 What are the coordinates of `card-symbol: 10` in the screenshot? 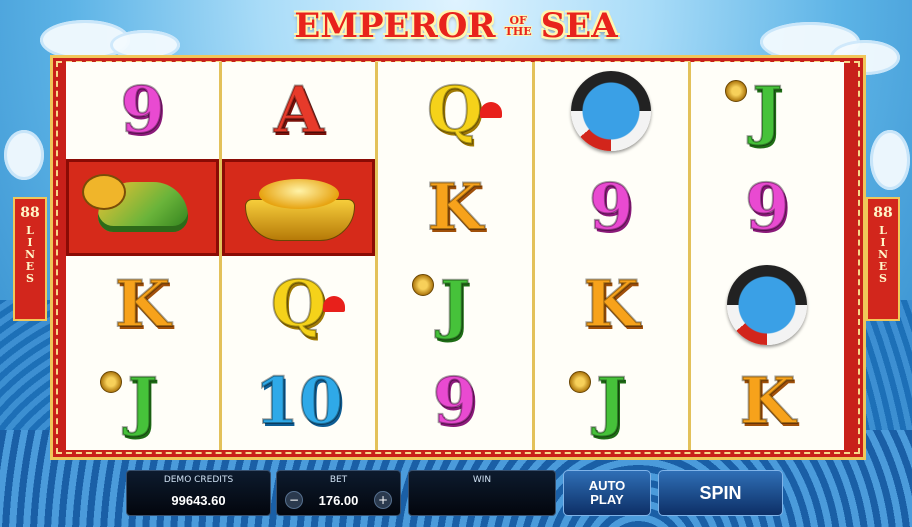 It's located at (298, 401).